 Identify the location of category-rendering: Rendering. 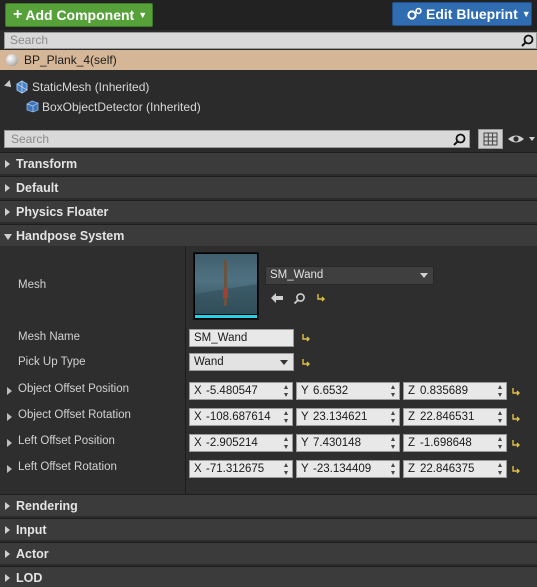
(268, 505).